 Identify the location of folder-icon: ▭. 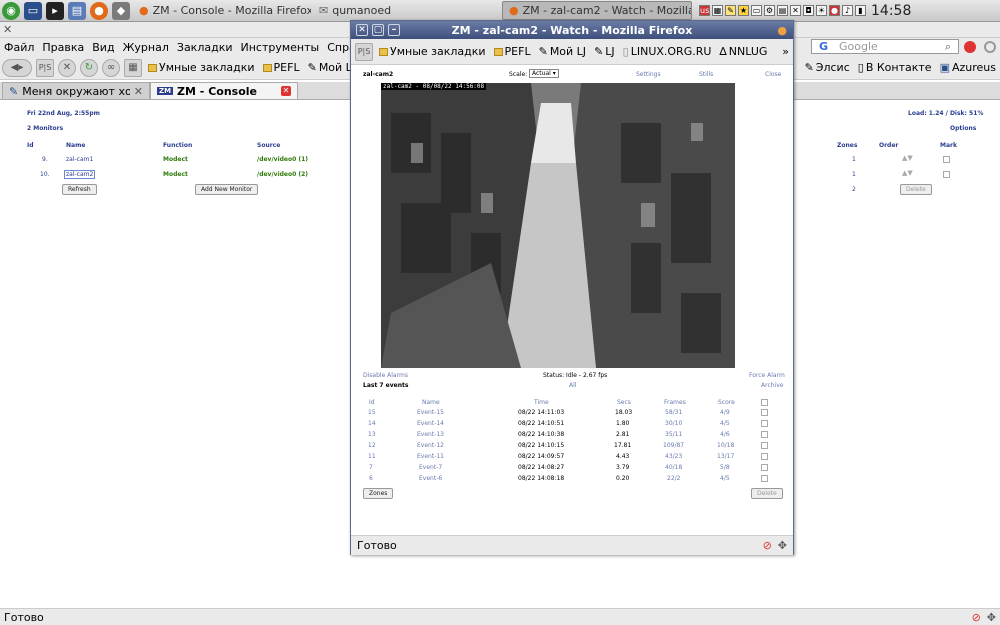
(756, 10).